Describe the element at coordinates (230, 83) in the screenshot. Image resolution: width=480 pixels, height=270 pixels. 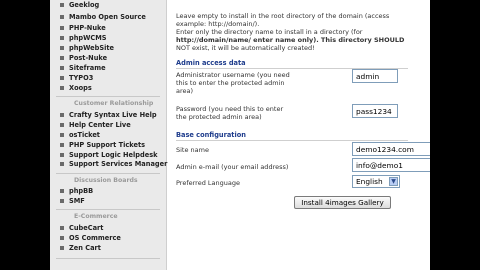
I see `admin-username-label: this to enter the protected admin` at that location.